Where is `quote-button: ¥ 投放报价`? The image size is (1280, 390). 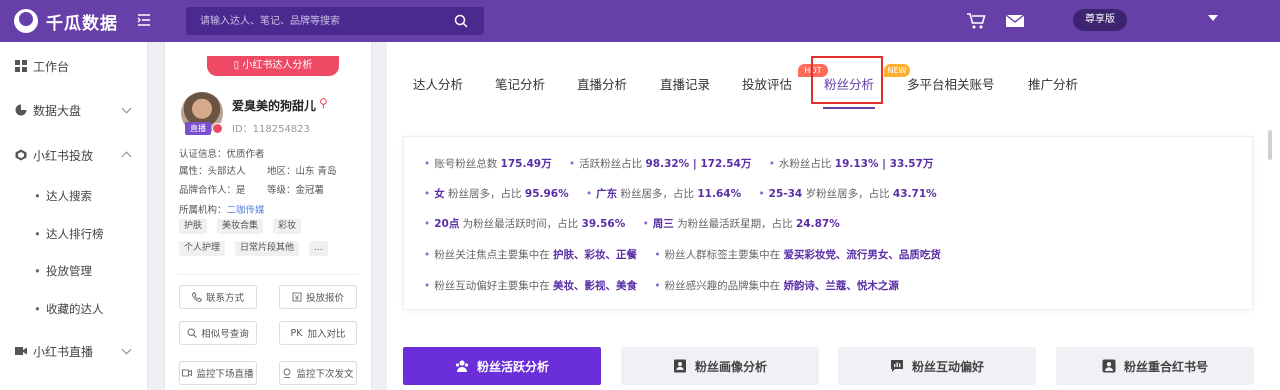 quote-button: ¥ 投放报价 is located at coordinates (318, 297).